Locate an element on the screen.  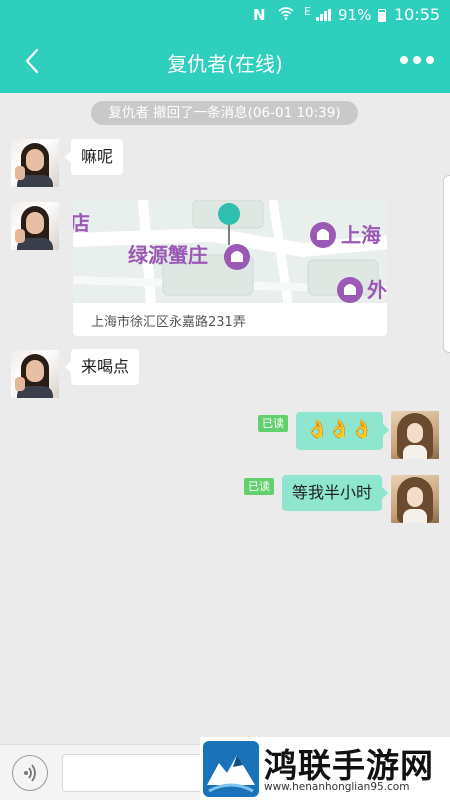
network-e-icon: E is located at coordinates (307, 11).